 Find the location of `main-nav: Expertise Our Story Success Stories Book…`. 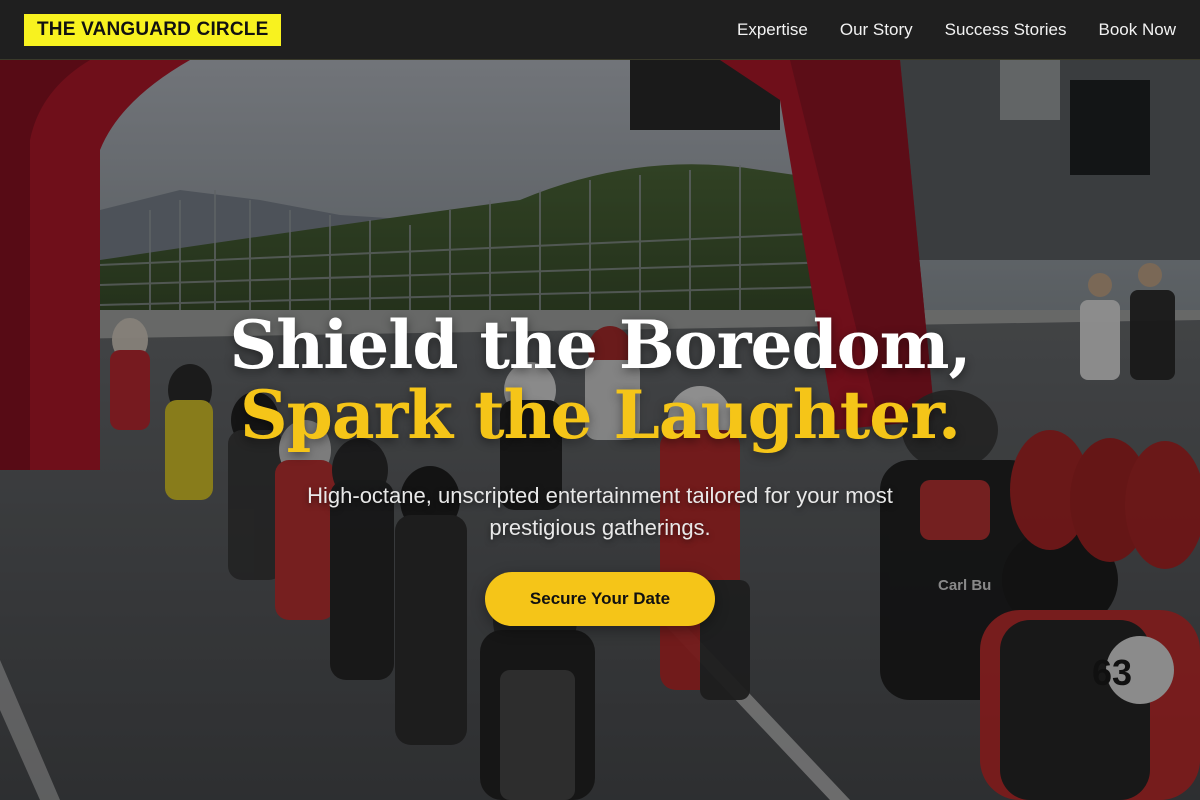

main-nav: Expertise Our Story Success Stories Book… is located at coordinates (956, 30).